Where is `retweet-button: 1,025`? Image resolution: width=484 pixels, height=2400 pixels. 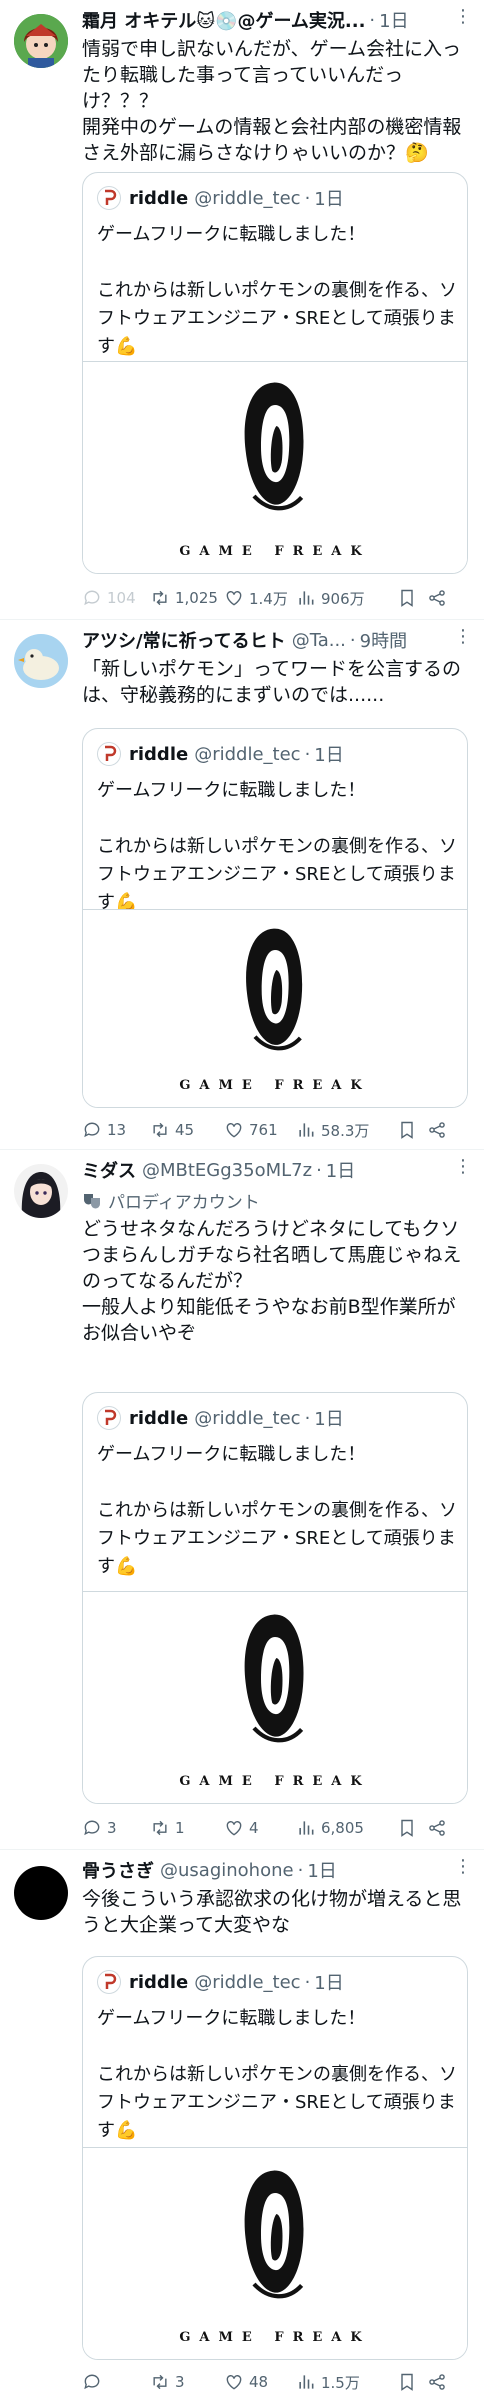 retweet-button: 1,025 is located at coordinates (187, 598).